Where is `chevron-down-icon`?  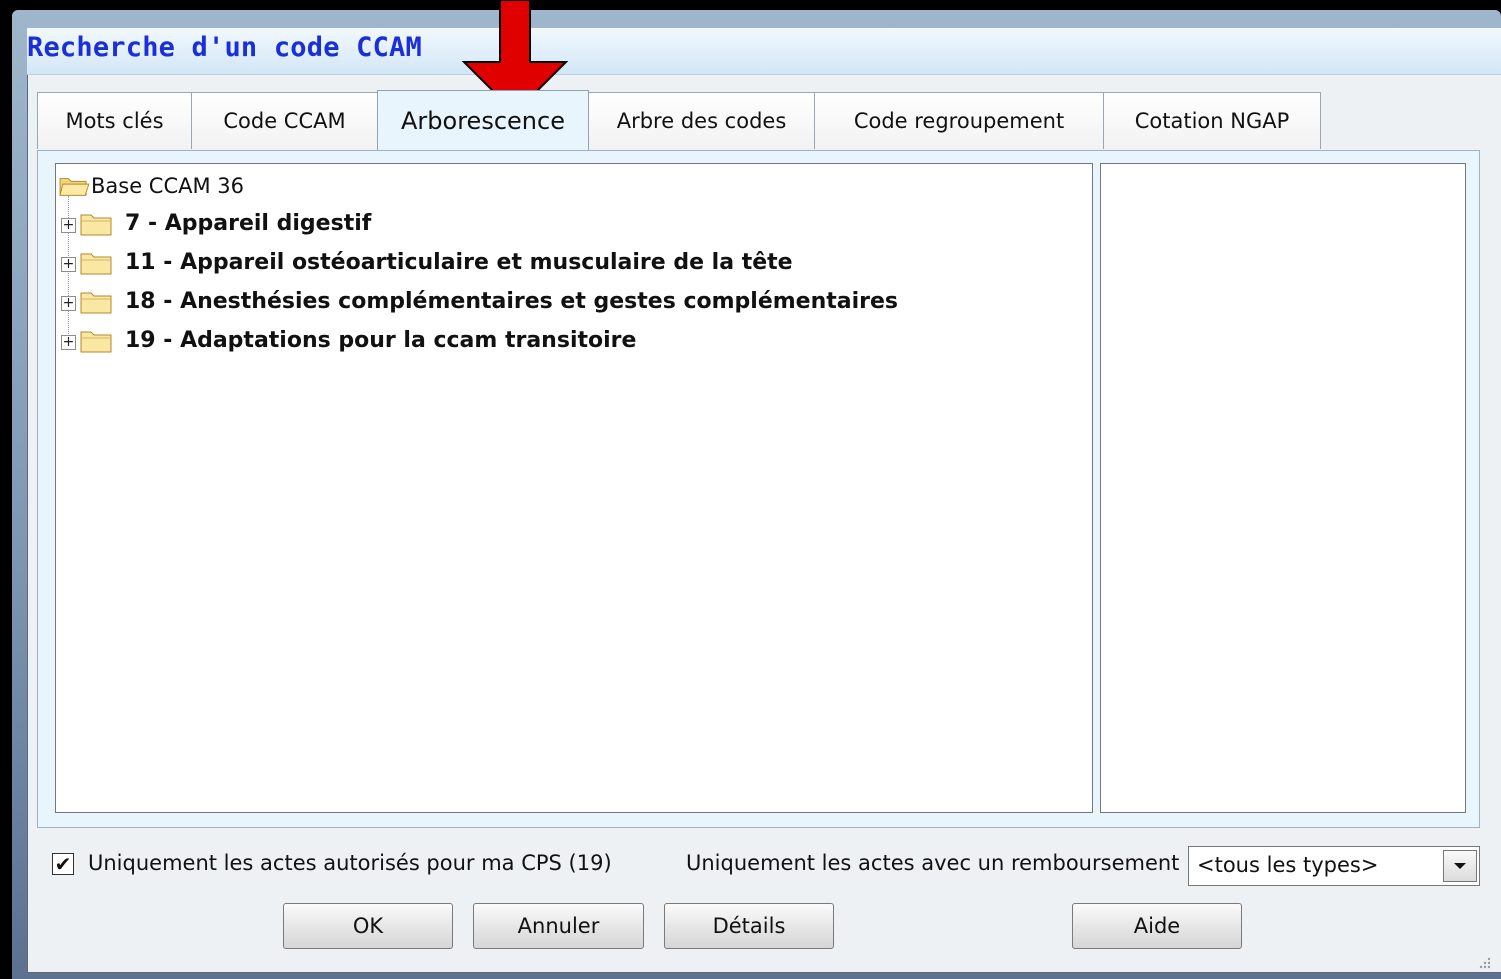
chevron-down-icon is located at coordinates (1460, 866).